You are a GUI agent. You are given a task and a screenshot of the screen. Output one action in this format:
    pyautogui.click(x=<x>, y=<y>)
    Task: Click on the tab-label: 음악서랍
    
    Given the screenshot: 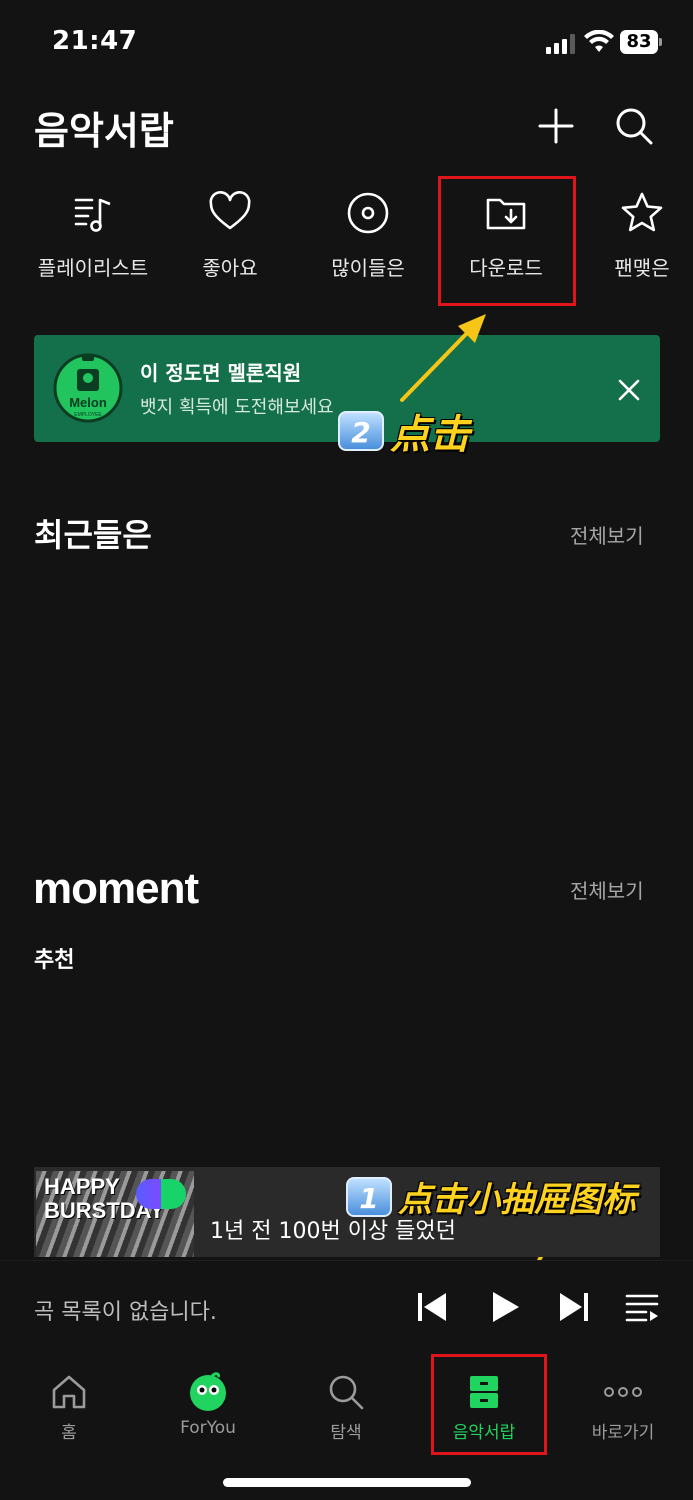 What is the action you would take?
    pyautogui.click(x=484, y=1433)
    